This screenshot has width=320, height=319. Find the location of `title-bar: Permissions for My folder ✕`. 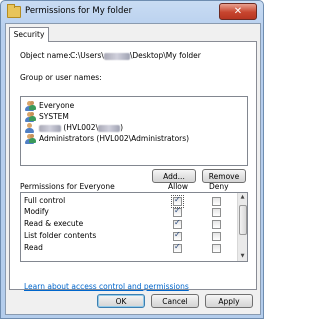

title-bar: Permissions for My folder ✕ is located at coordinates (132, 12).